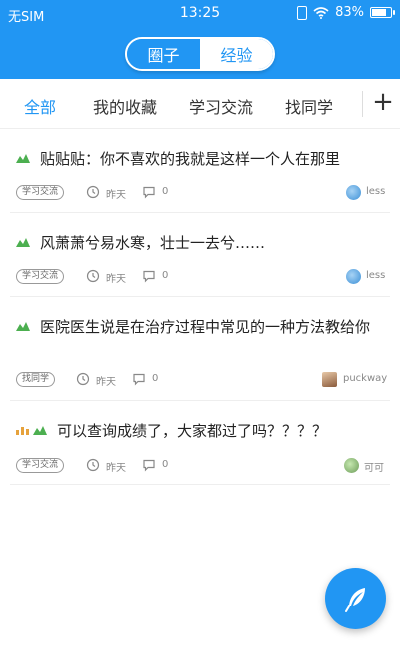 The image size is (400, 661). I want to click on post-meta: 找同学 昨天 0 puckway, so click(201, 381).